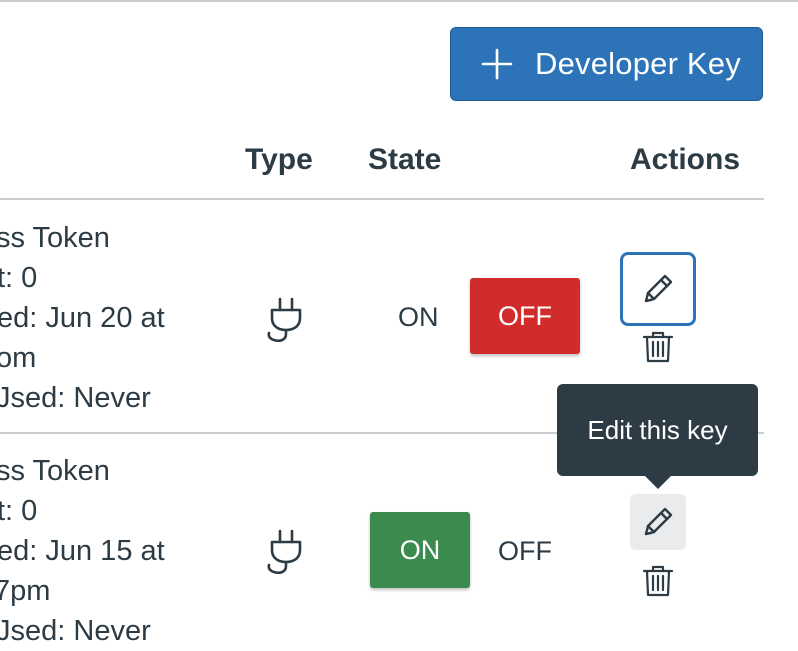 The width and height of the screenshot is (798, 651). What do you see at coordinates (25, 591) in the screenshot?
I see `created-time: 7pm` at bounding box center [25, 591].